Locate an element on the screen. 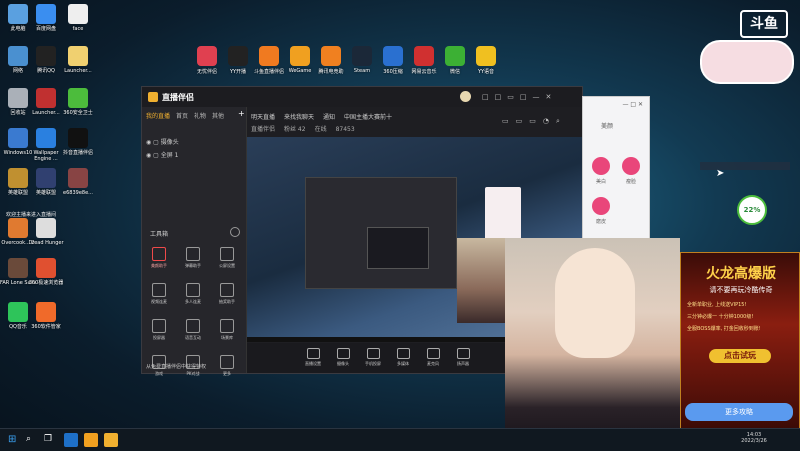  header-stat: 粉丝 42 is located at coordinates (295, 129).